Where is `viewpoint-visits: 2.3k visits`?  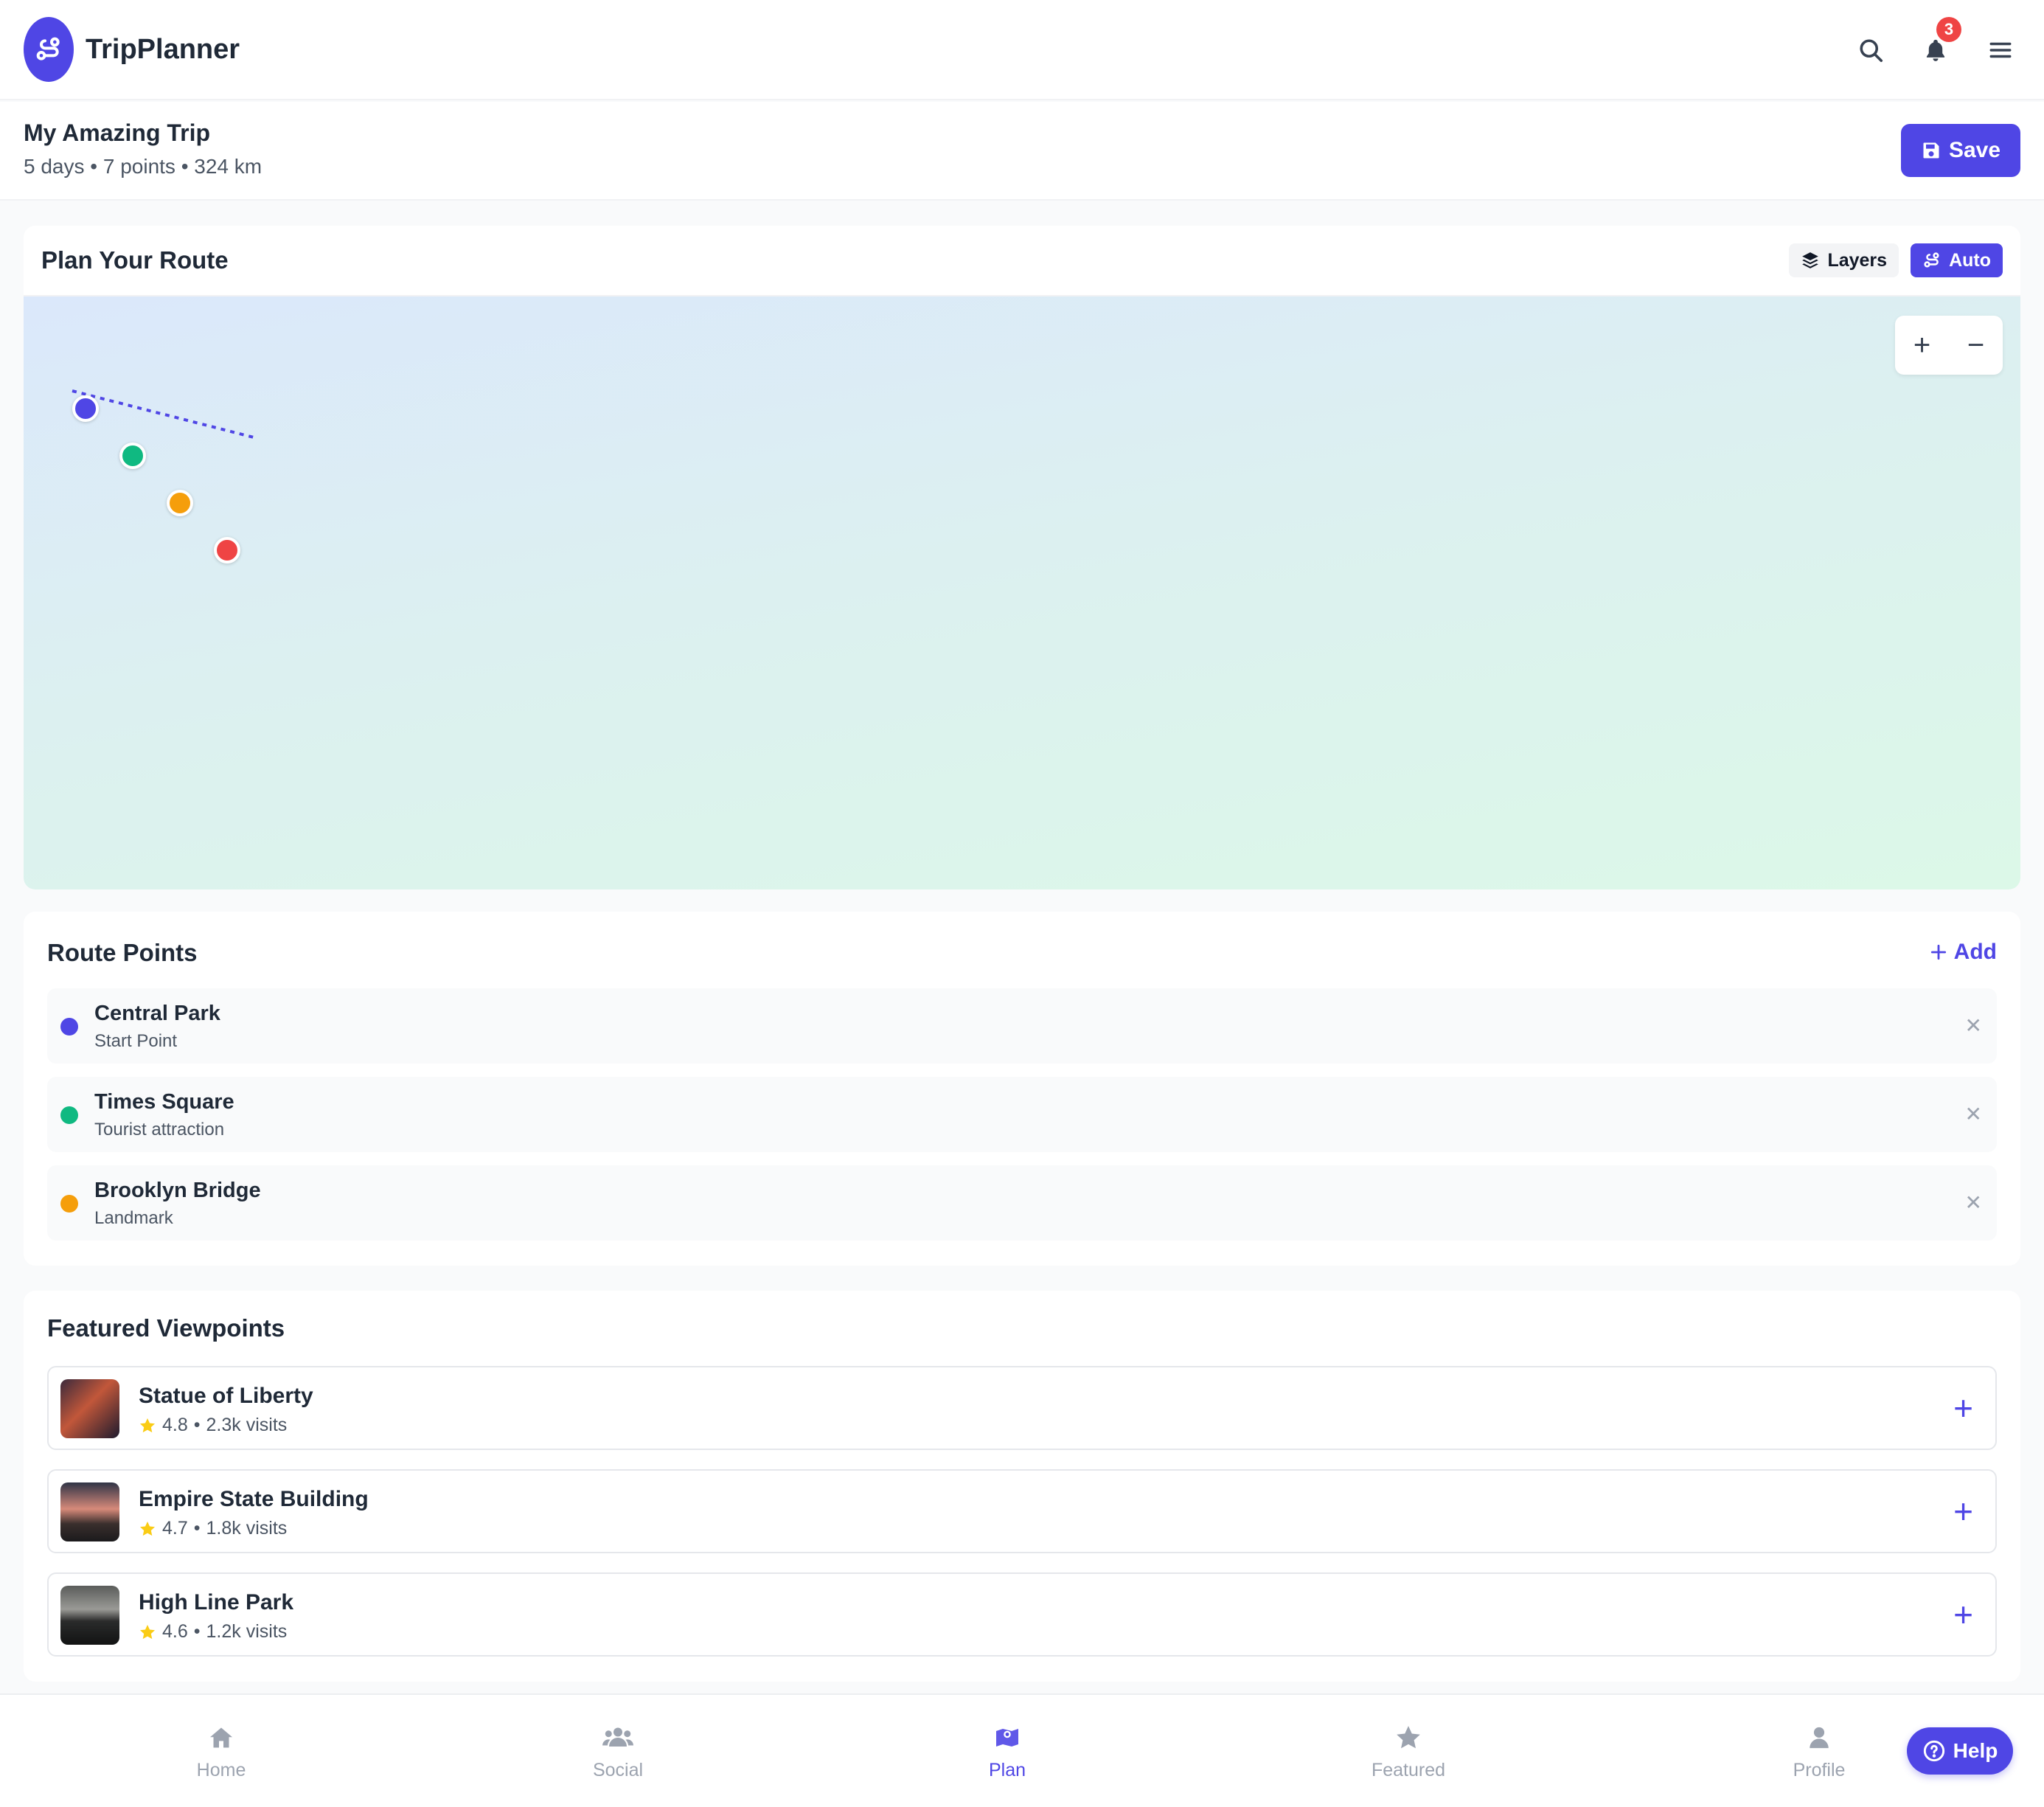
viewpoint-visits: 2.3k visits is located at coordinates (247, 1425).